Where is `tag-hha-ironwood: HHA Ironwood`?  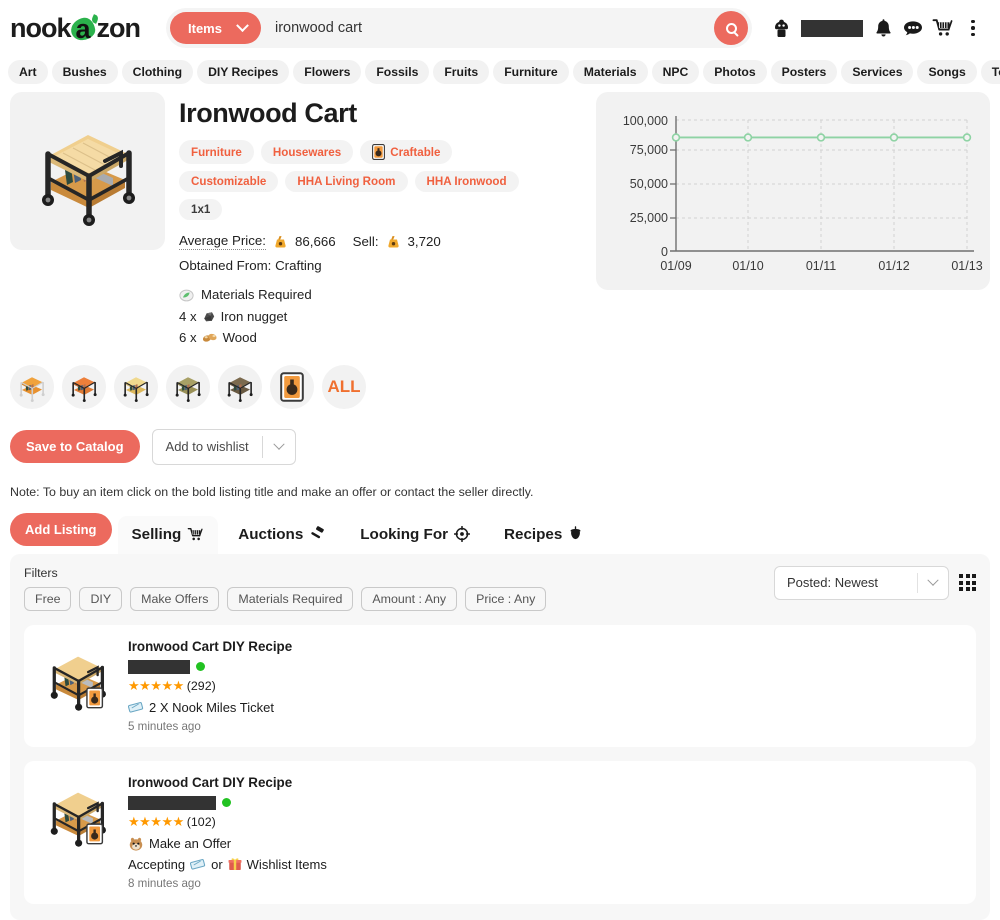 tag-hha-ironwood: HHA Ironwood is located at coordinates (466, 181).